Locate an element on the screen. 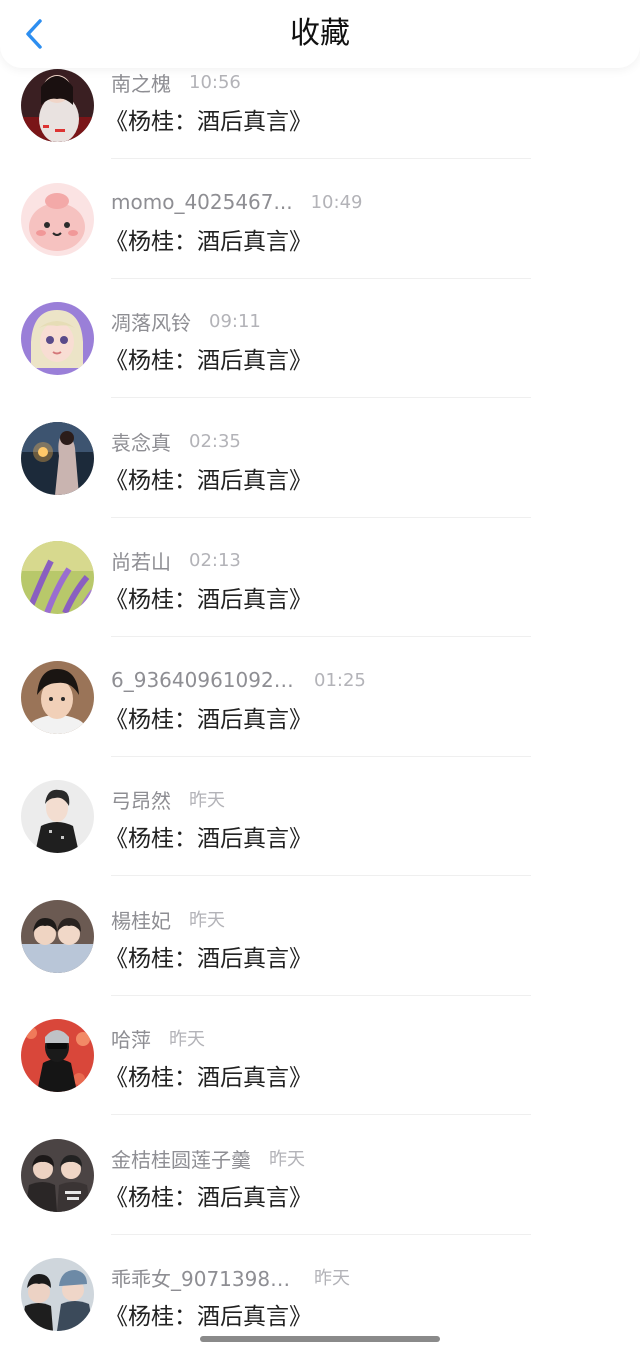 The height and width of the screenshot is (1354, 640). cap-couple-avatar is located at coordinates (57, 1294).